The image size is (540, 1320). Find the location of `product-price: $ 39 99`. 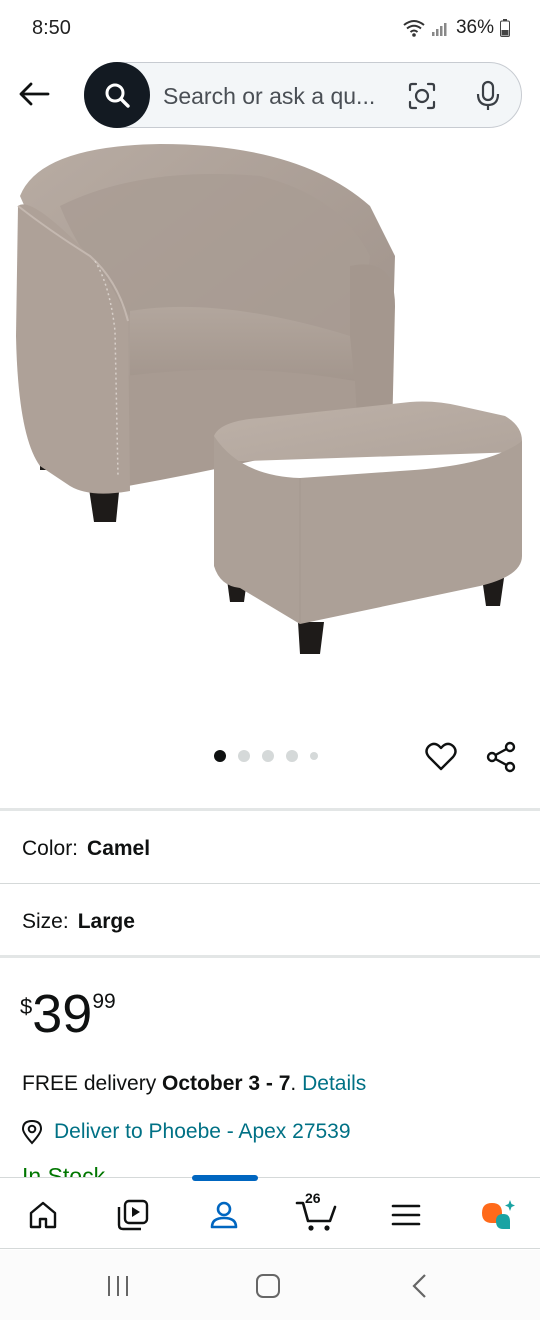

product-price: $ 39 99 is located at coordinates (68, 1014).